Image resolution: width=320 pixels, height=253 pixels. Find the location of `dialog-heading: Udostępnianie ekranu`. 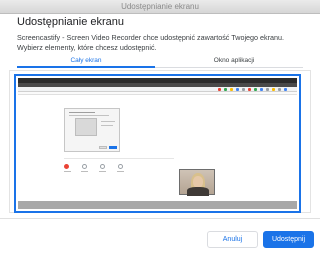

dialog-heading: Udostępnianie ekranu is located at coordinates (71, 22).